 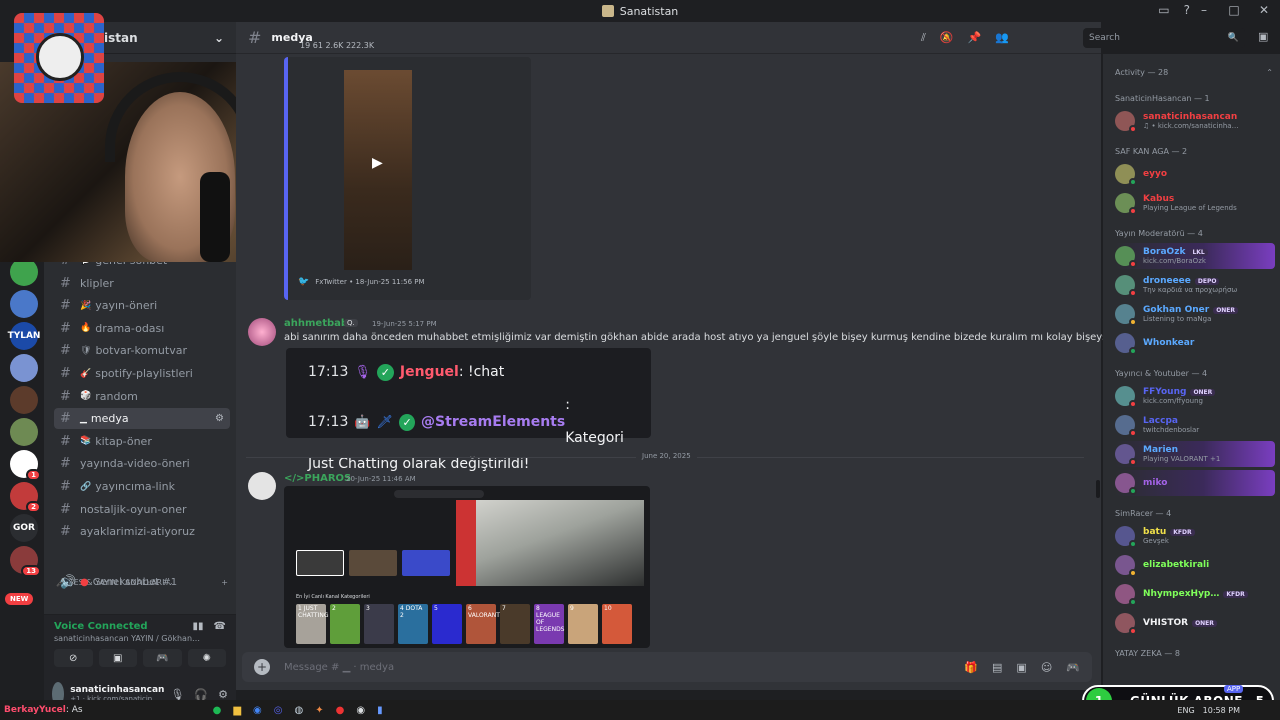 What do you see at coordinates (1163, 10) in the screenshot?
I see `monitor-icon: ▭` at bounding box center [1163, 10].